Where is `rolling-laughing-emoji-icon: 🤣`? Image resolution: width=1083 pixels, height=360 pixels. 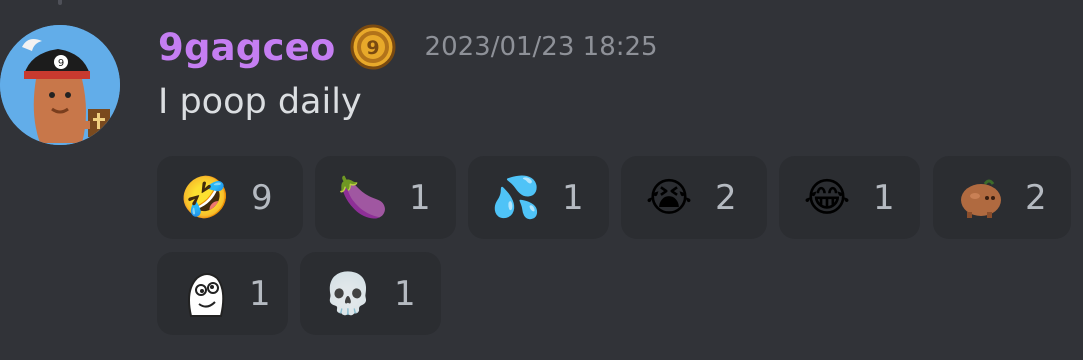 rolling-laughing-emoji-icon: 🤣 is located at coordinates (205, 197).